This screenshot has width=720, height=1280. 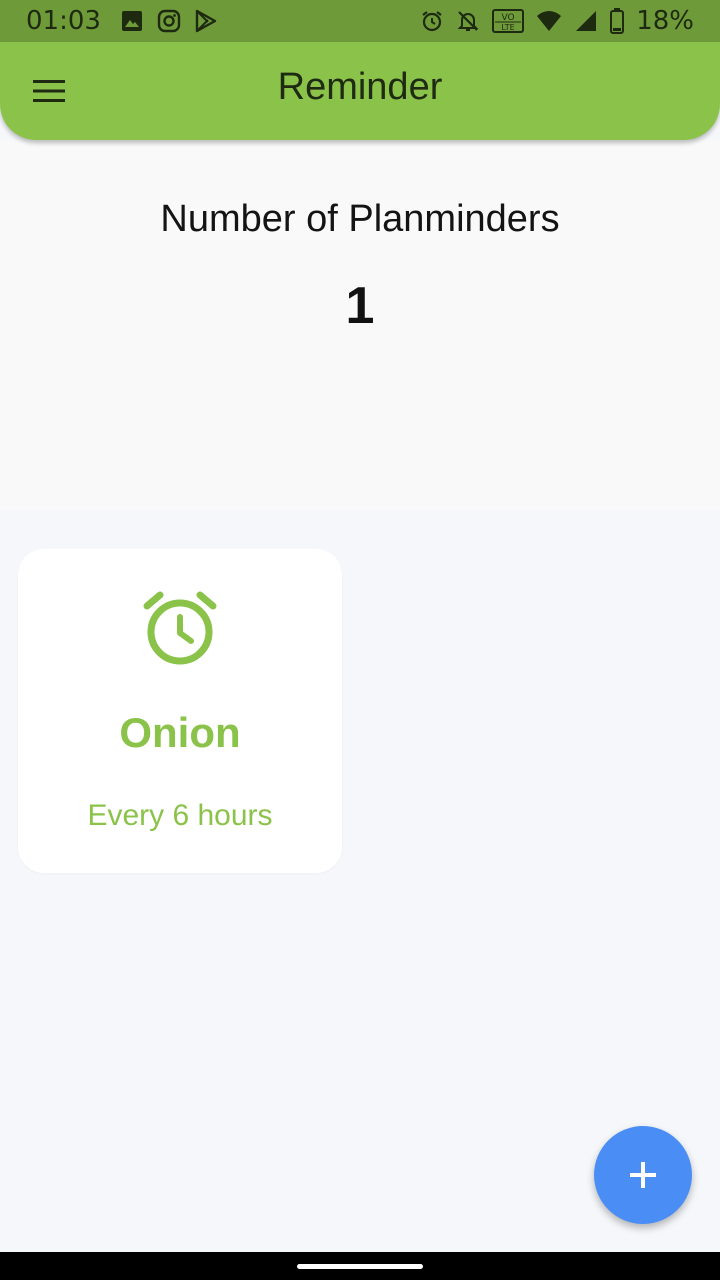 I want to click on add-reminder-button, so click(x=643, y=1175).